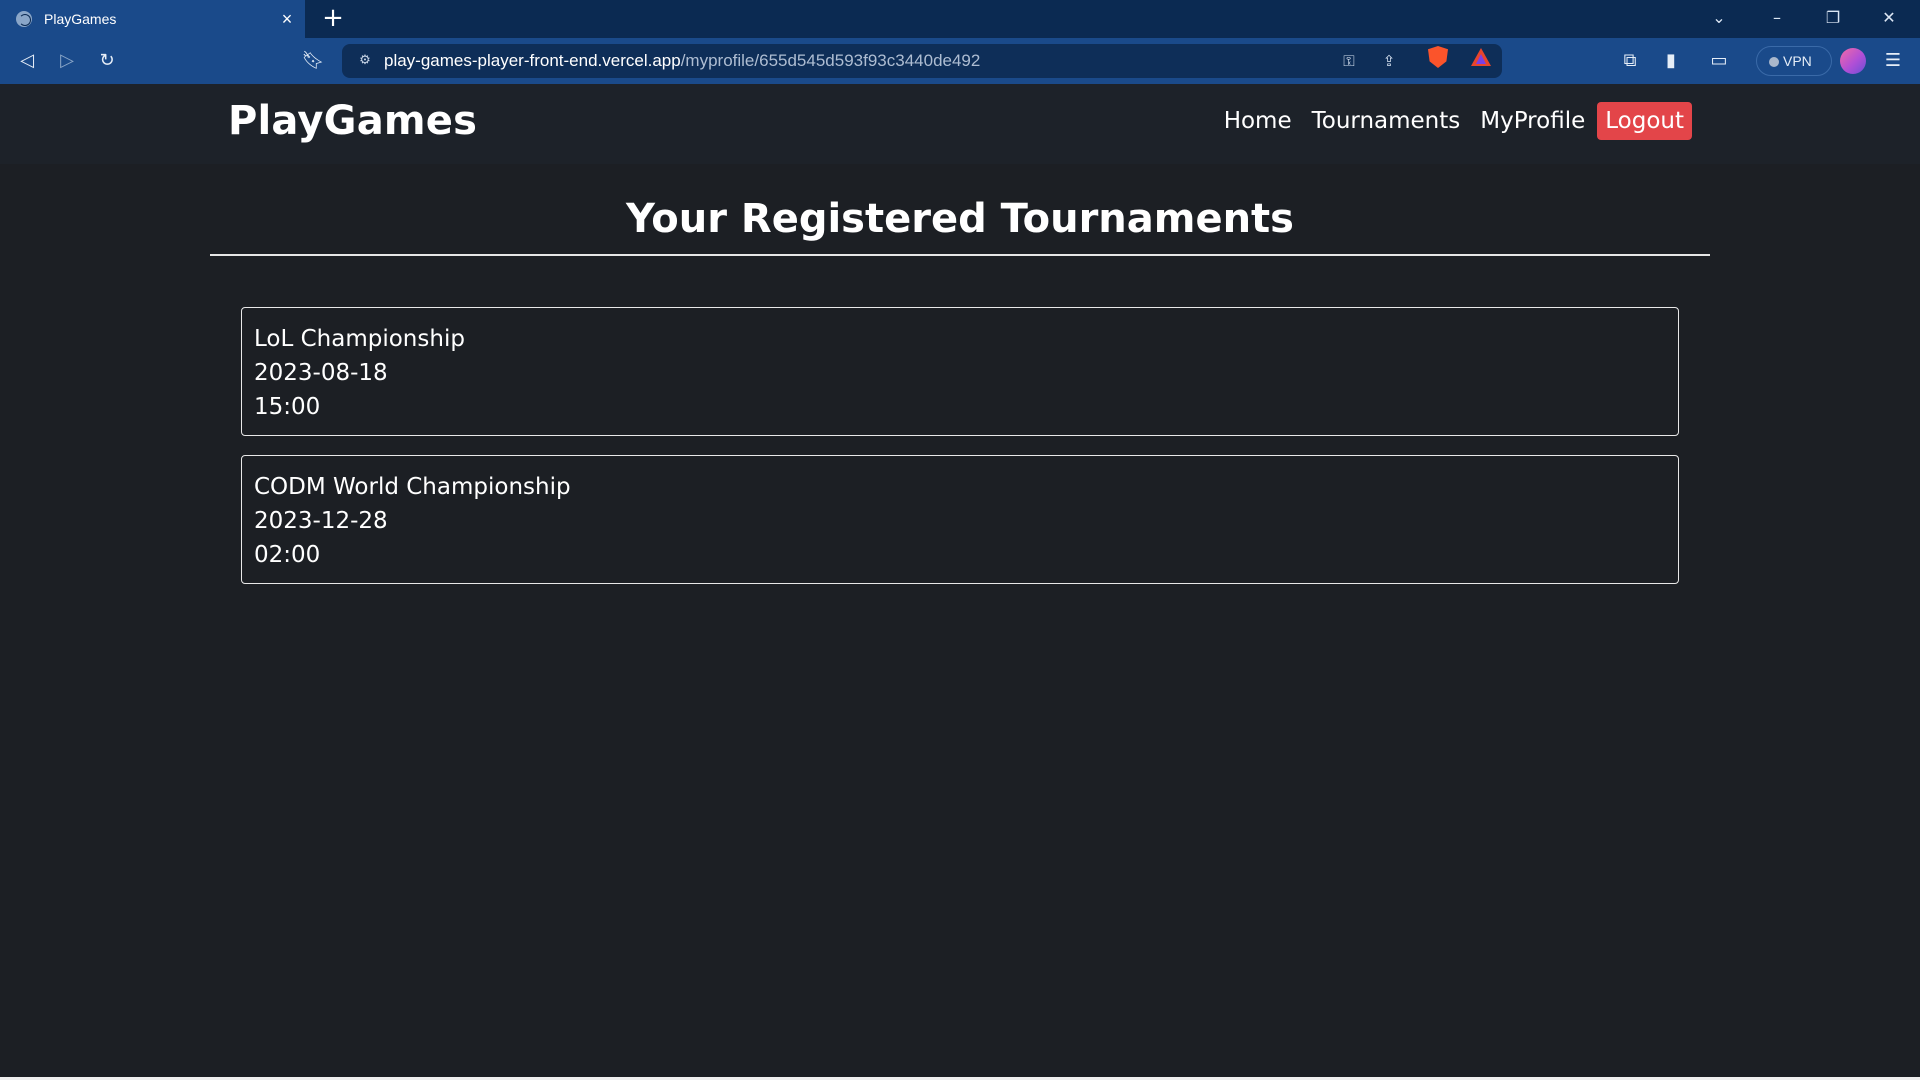 This screenshot has height=1080, width=1920. What do you see at coordinates (287, 555) in the screenshot?
I see `tournament-time: 02:00` at bounding box center [287, 555].